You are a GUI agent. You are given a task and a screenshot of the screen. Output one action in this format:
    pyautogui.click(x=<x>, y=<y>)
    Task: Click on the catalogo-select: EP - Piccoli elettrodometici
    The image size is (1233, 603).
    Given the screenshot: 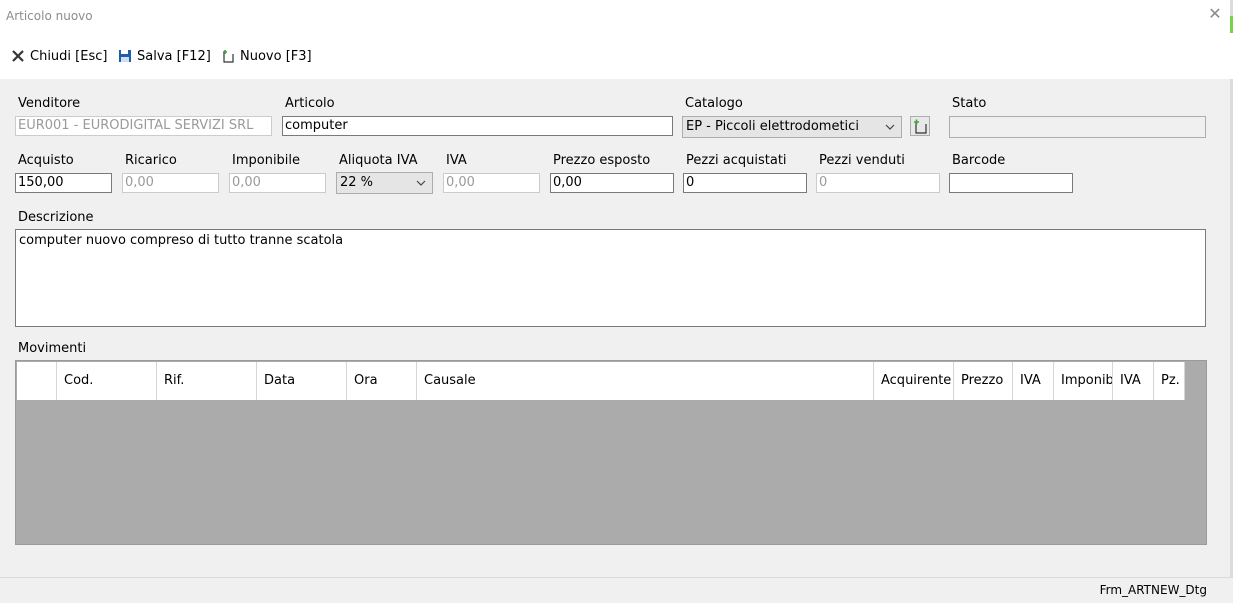 What is the action you would take?
    pyautogui.click(x=792, y=127)
    